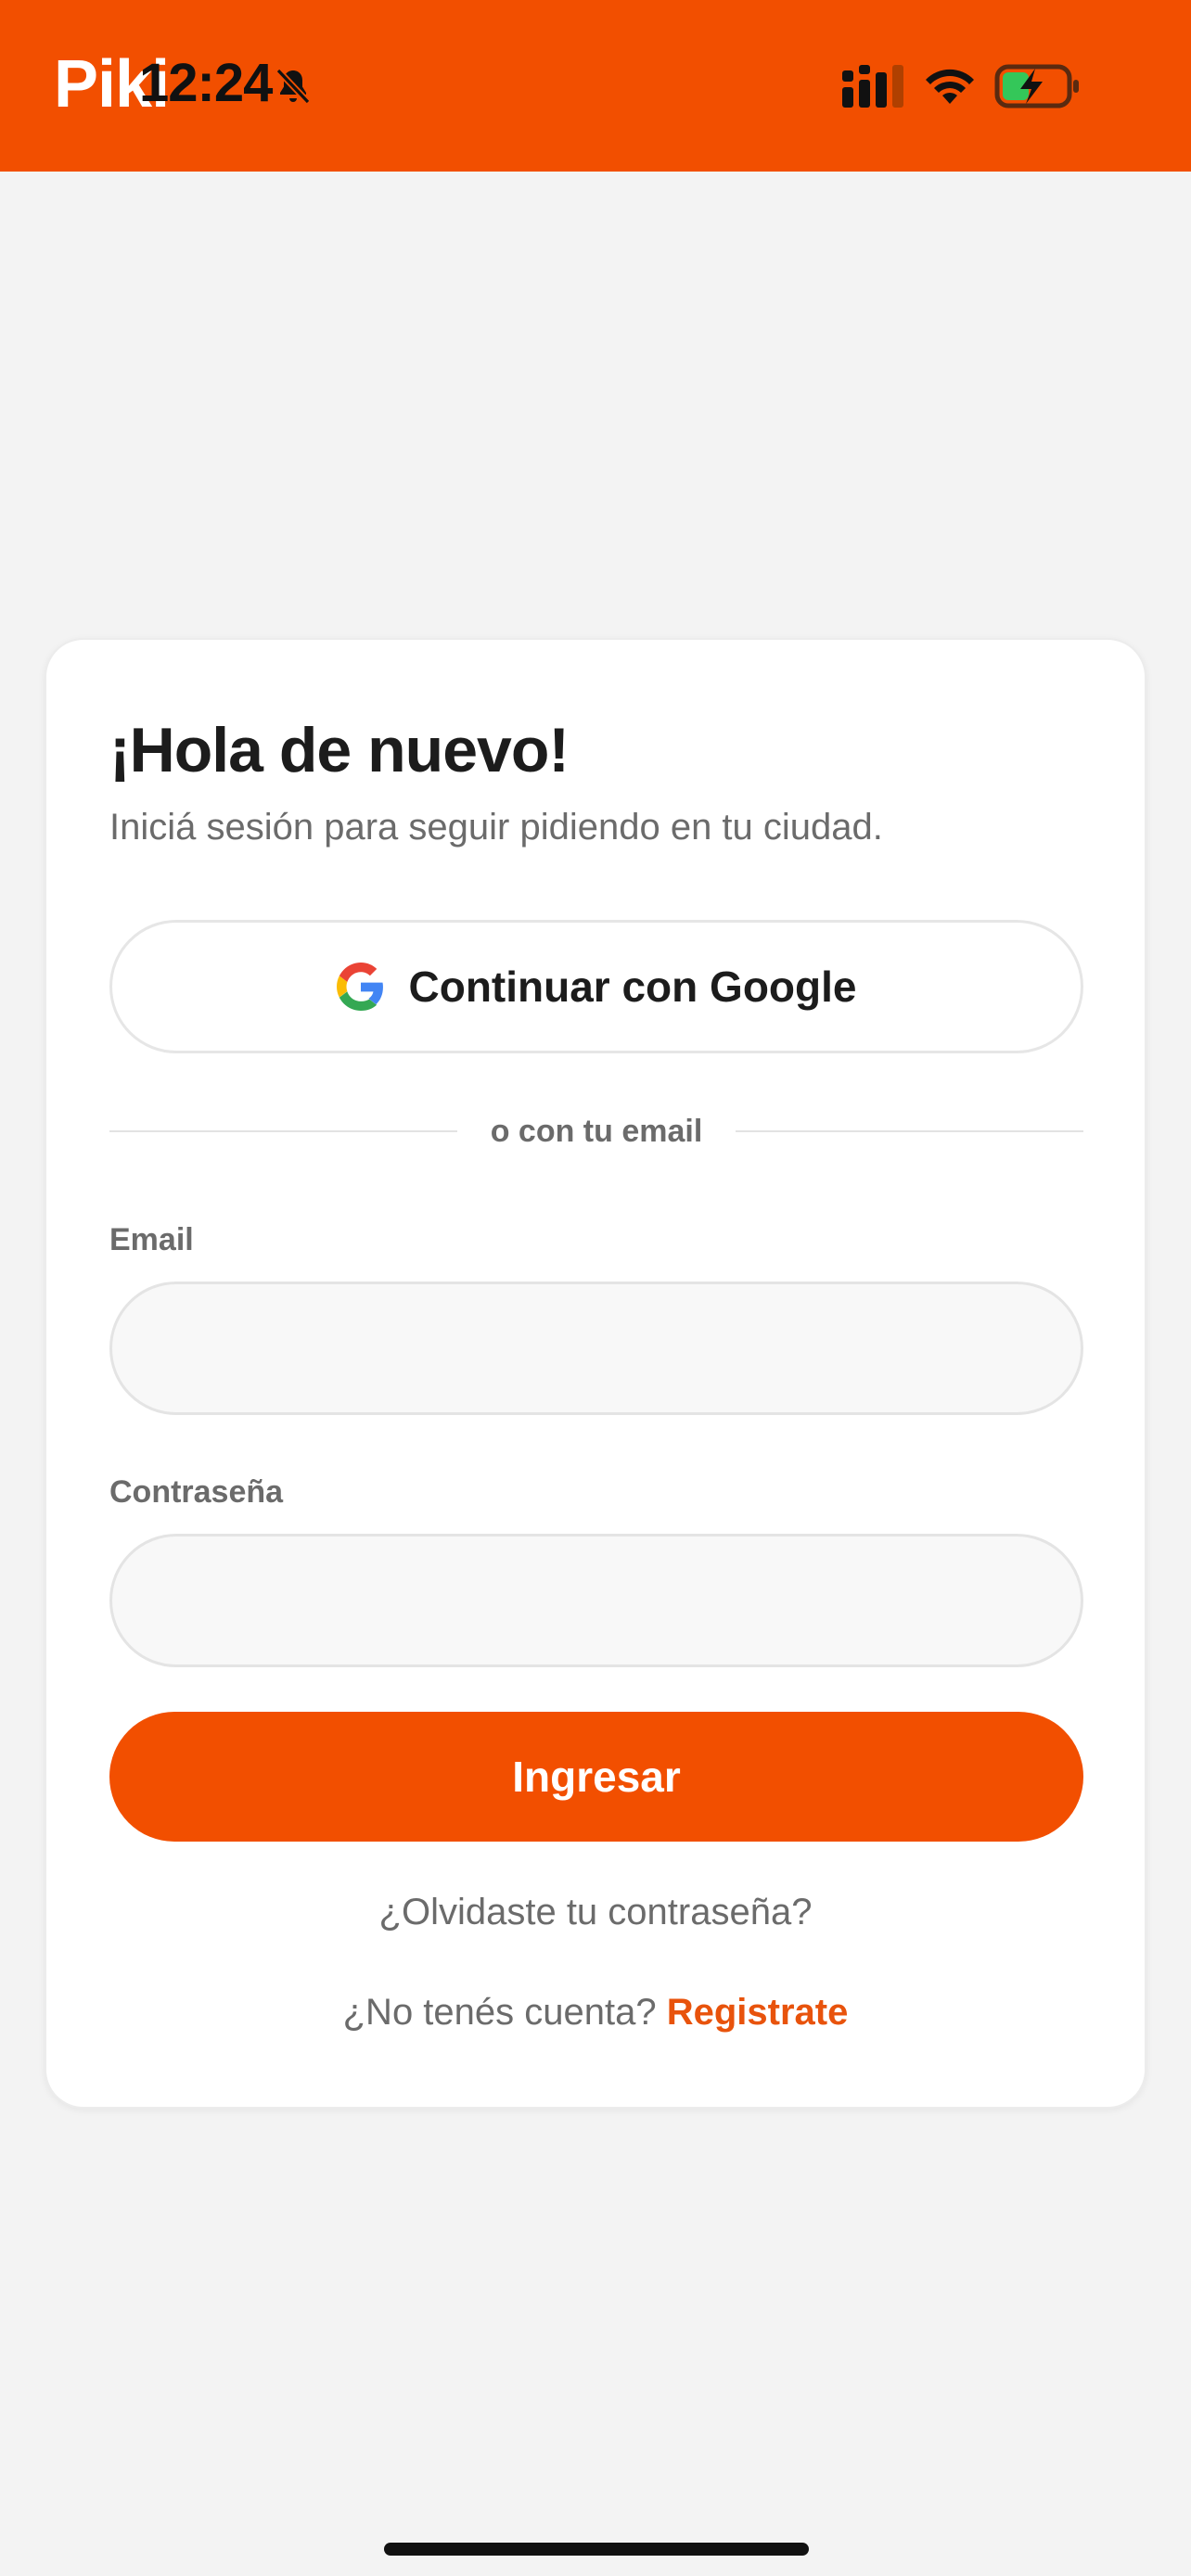 This screenshot has width=1191, height=2576. I want to click on wifi-icon, so click(950, 87).